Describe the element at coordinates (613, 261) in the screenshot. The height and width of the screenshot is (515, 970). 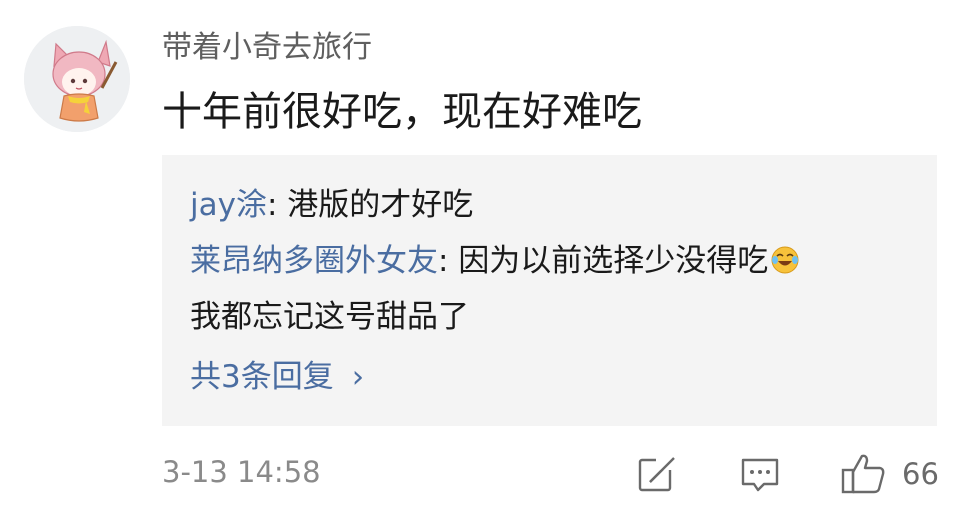
I see `reply-text: 因为以前选择少没得吃` at that location.